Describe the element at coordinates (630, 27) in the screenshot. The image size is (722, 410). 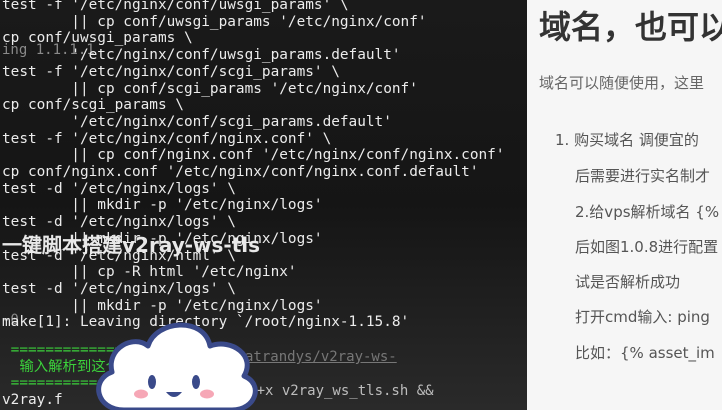
I see `blog-heading: 域名，也可以` at that location.